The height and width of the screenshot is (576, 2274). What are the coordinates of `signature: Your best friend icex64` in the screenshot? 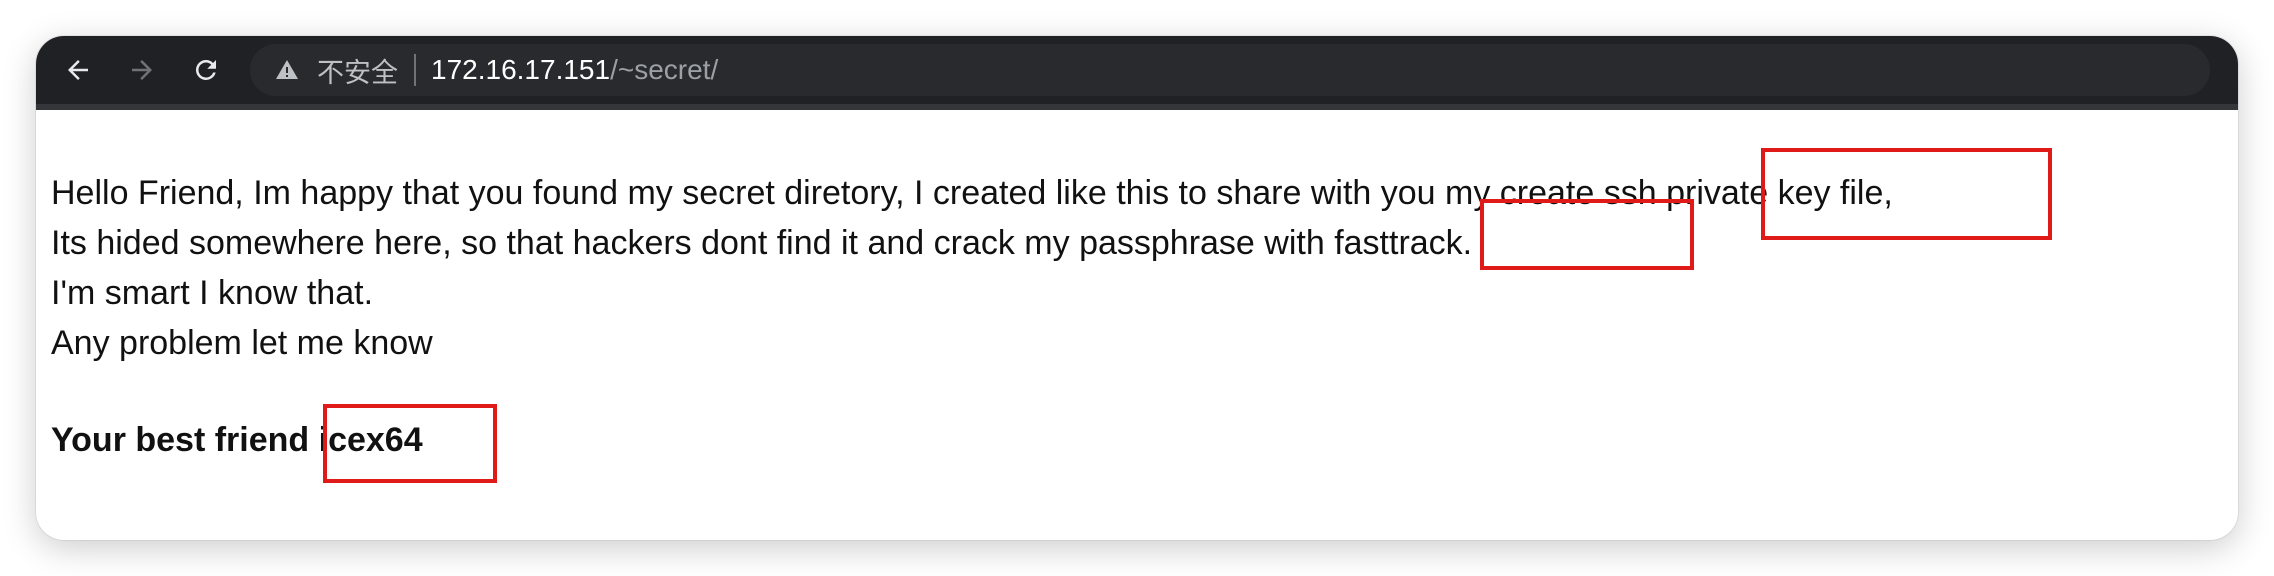 It's located at (237, 440).